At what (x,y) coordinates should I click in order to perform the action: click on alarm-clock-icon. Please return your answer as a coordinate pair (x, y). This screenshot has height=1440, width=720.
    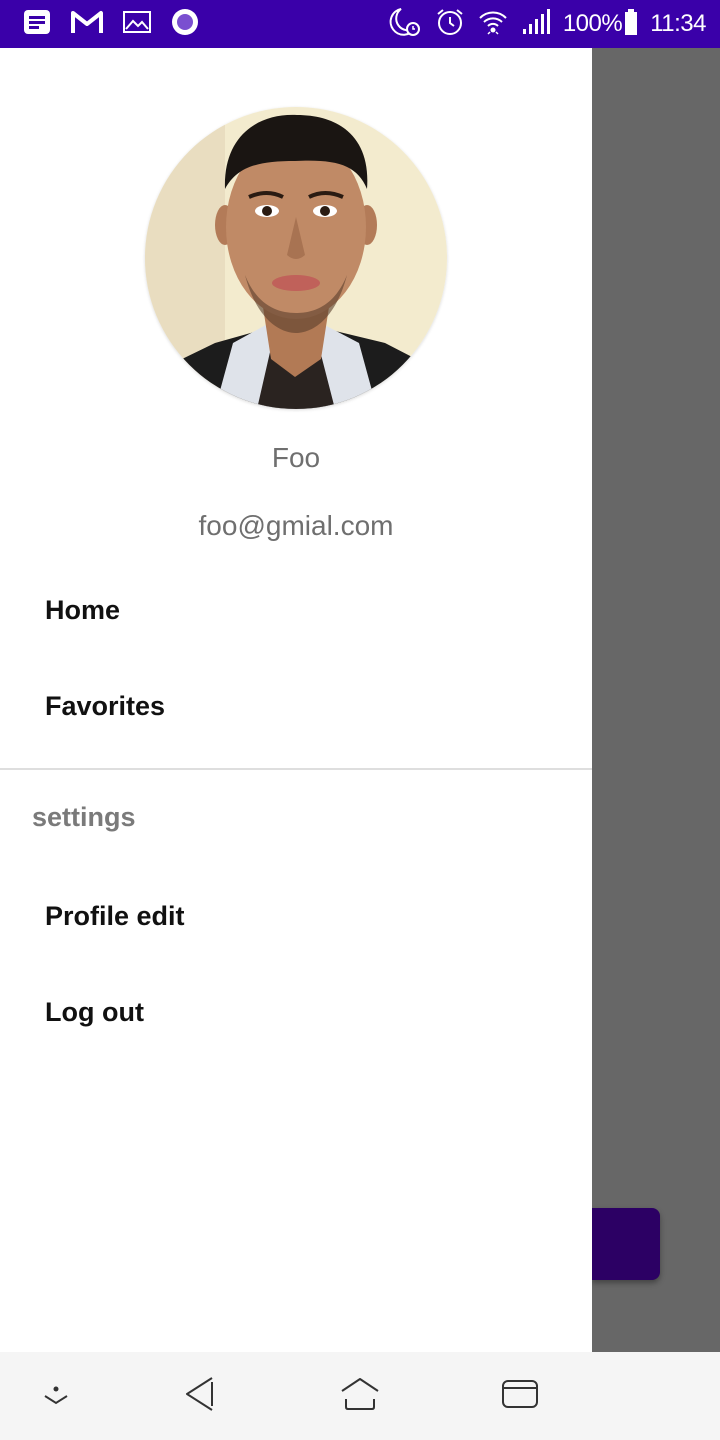
    Looking at the image, I should click on (450, 24).